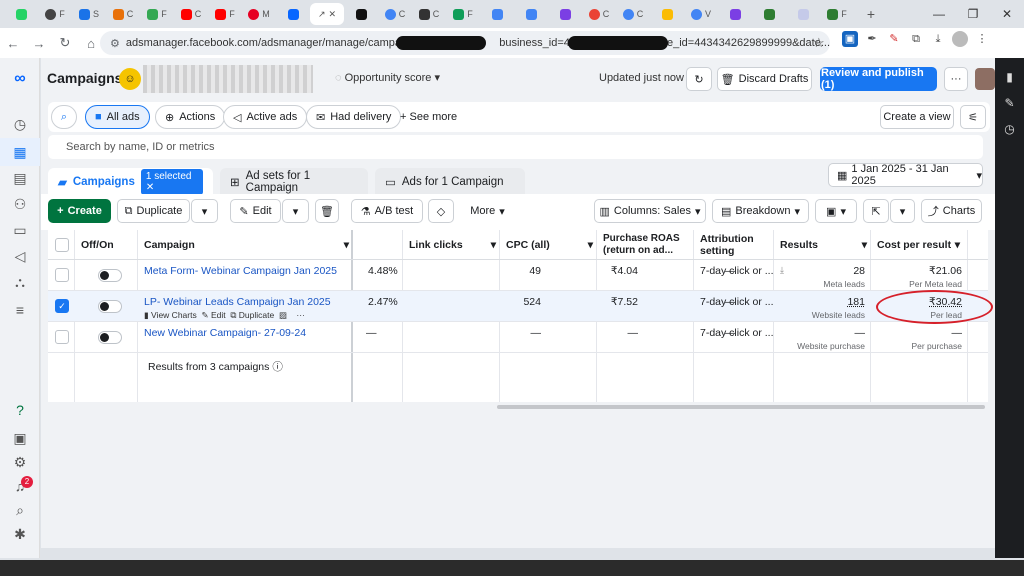 The image size is (1024, 576). I want to click on info-icon: ⓘ, so click(277, 367).